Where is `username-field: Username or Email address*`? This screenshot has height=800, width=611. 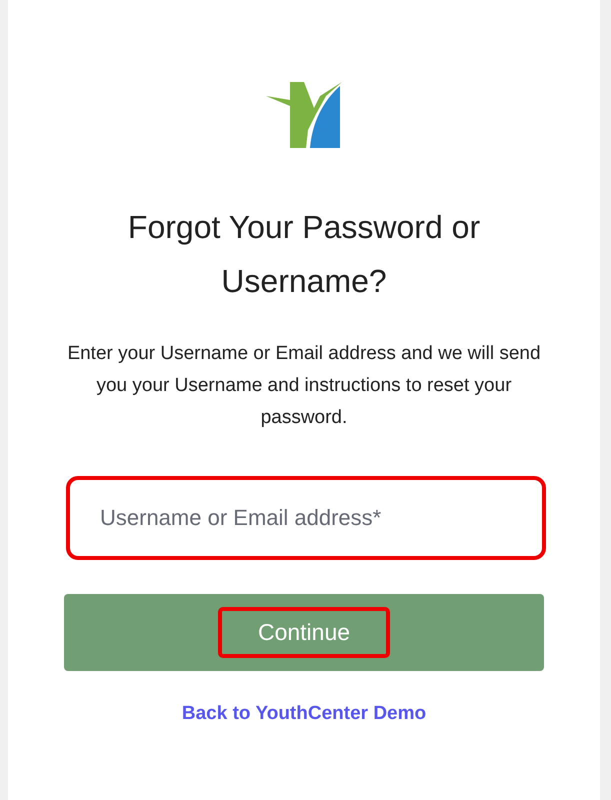 username-field: Username or Email address* is located at coordinates (306, 518).